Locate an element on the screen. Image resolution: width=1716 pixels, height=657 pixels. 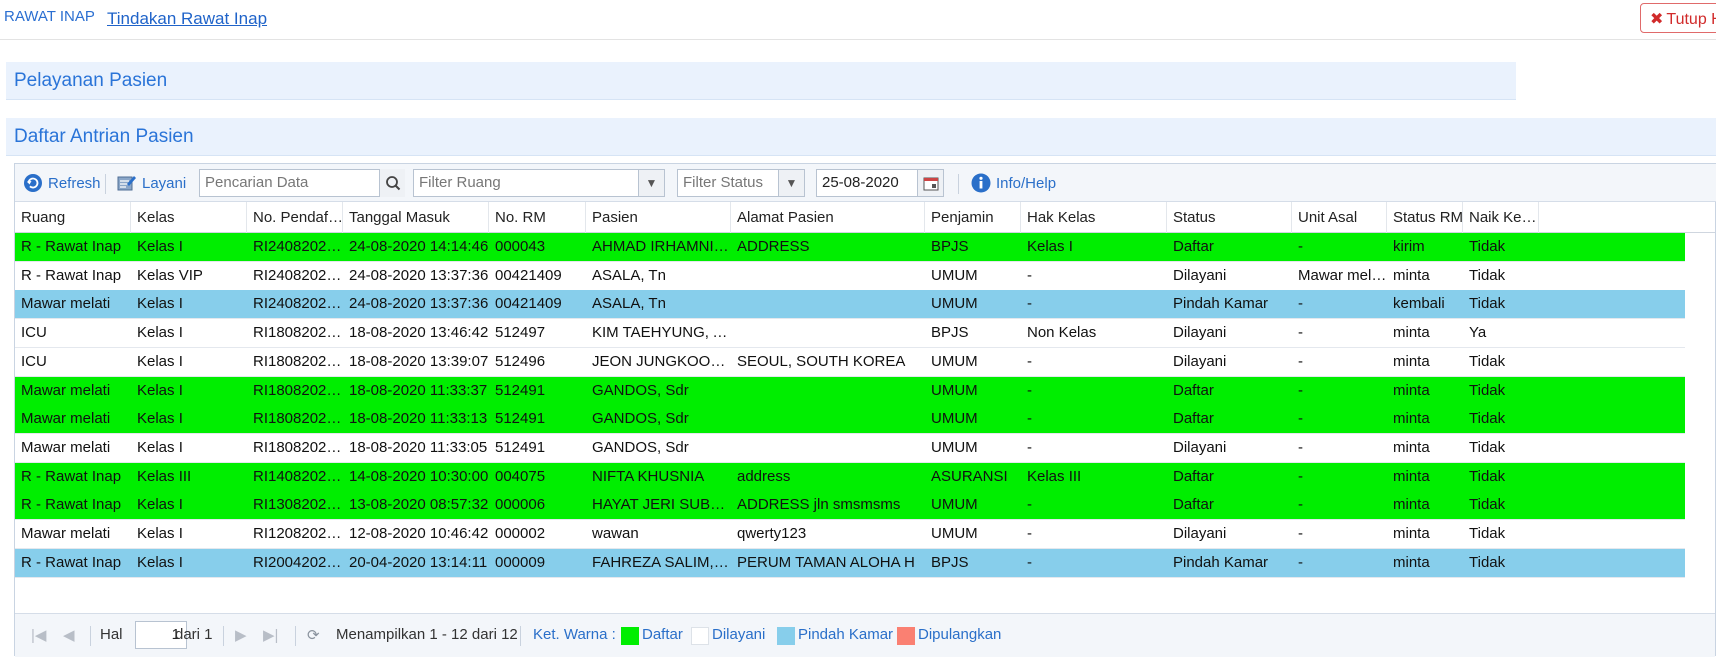
column-header: Ruang is located at coordinates (73, 217).